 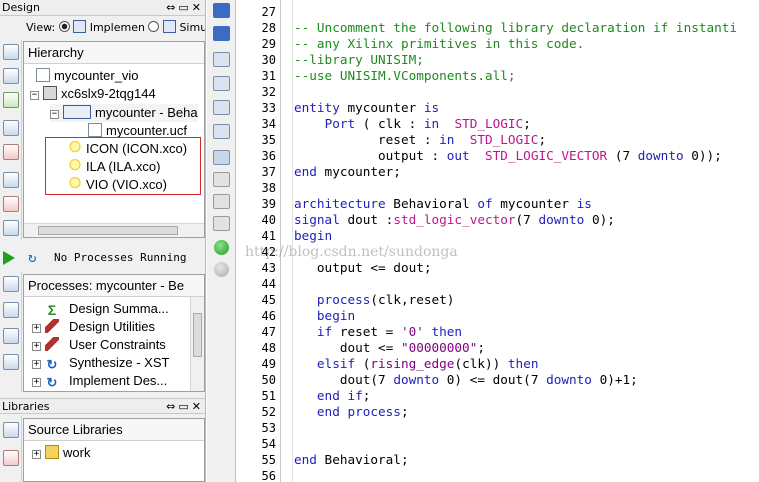 What do you see at coordinates (11, 336) in the screenshot?
I see `collapse-all-icon` at bounding box center [11, 336].